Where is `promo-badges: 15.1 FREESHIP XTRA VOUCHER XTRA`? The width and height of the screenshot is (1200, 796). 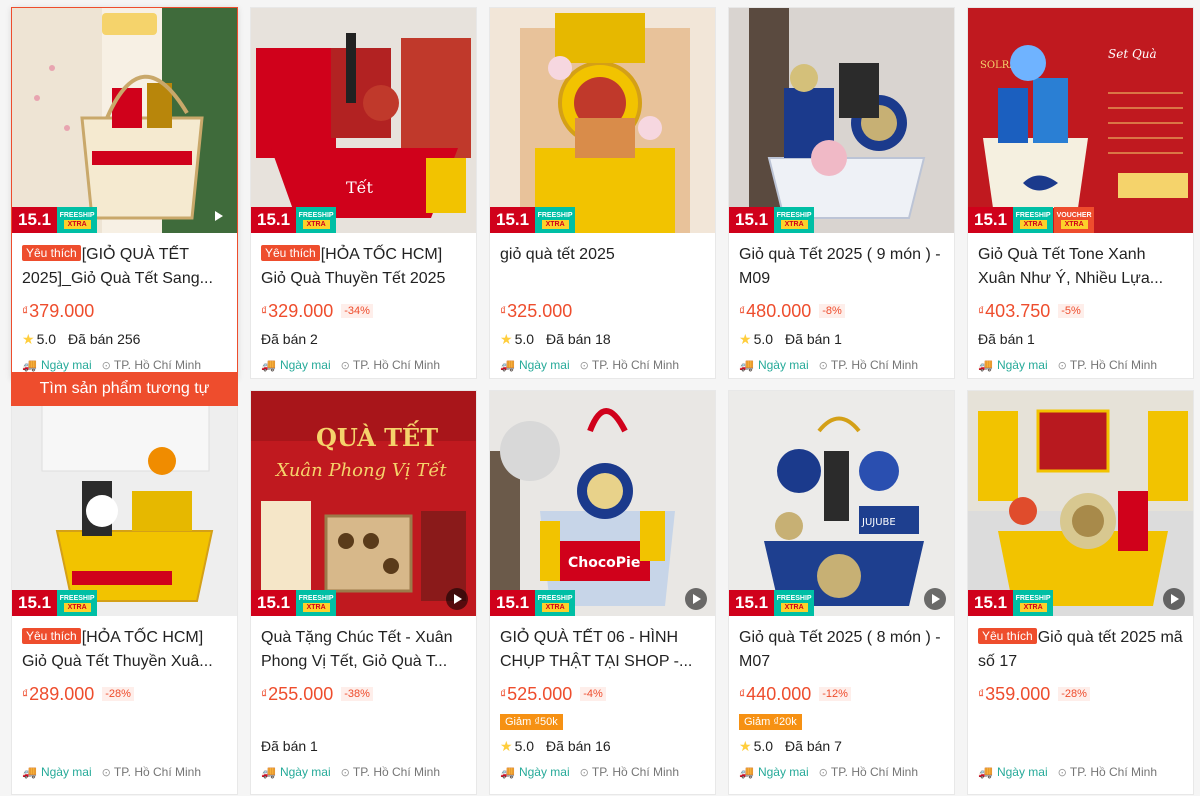 promo-badges: 15.1 FREESHIP XTRA VOUCHER XTRA is located at coordinates (1031, 220).